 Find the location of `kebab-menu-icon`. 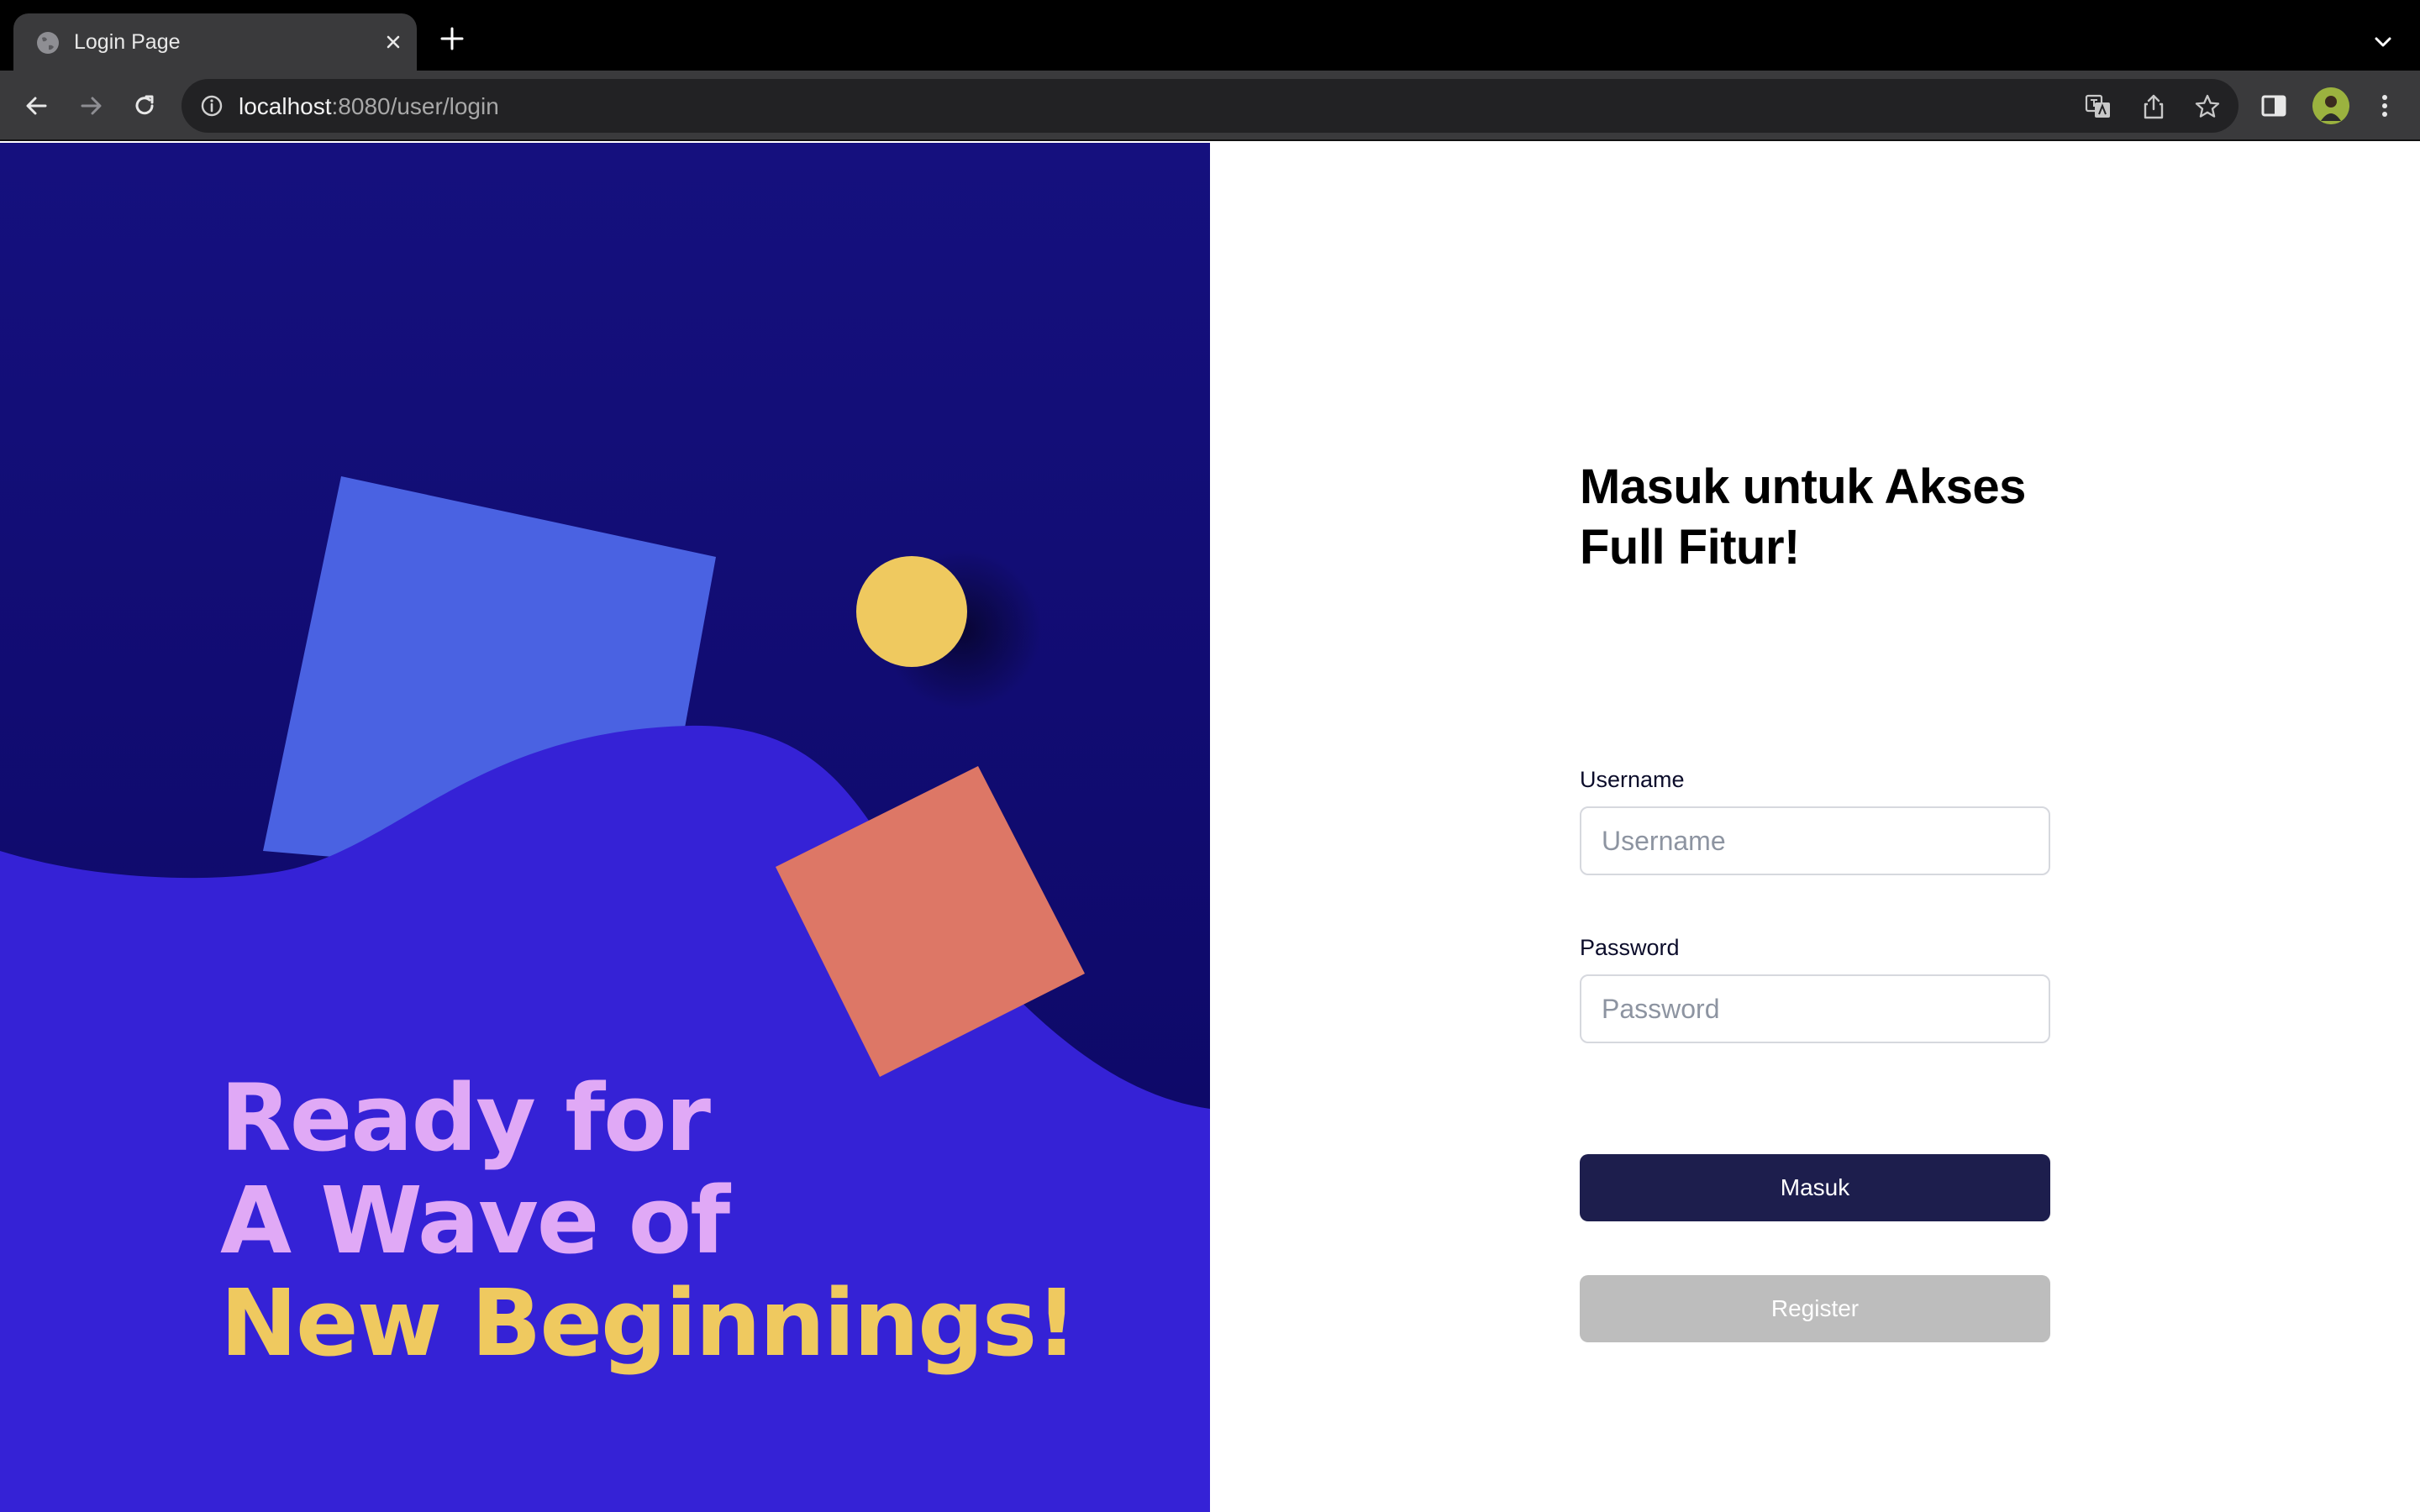

kebab-menu-icon is located at coordinates (2385, 106).